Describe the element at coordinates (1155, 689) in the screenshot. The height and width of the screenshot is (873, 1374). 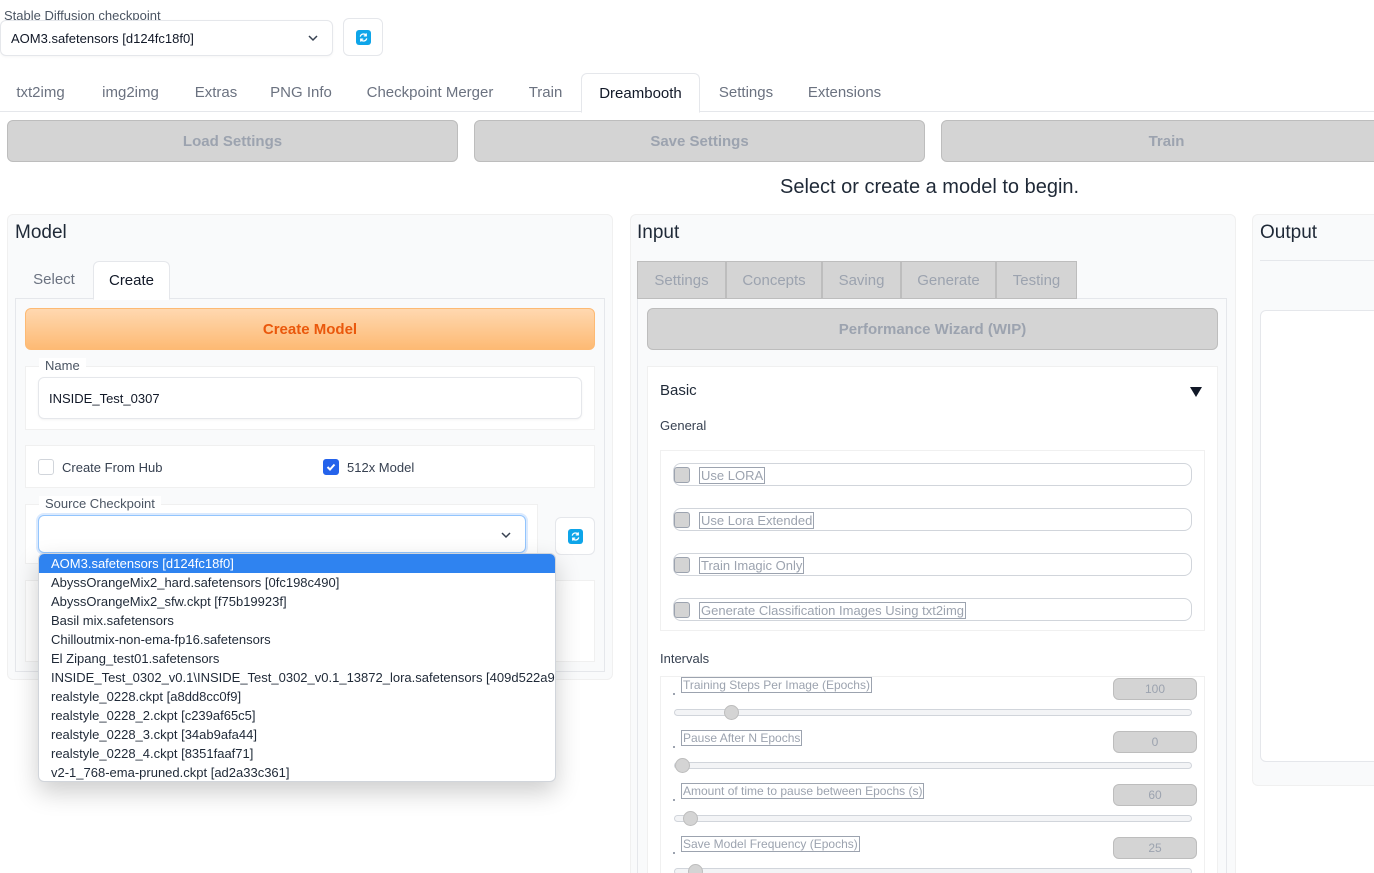
I see `training-steps-input: 100` at that location.